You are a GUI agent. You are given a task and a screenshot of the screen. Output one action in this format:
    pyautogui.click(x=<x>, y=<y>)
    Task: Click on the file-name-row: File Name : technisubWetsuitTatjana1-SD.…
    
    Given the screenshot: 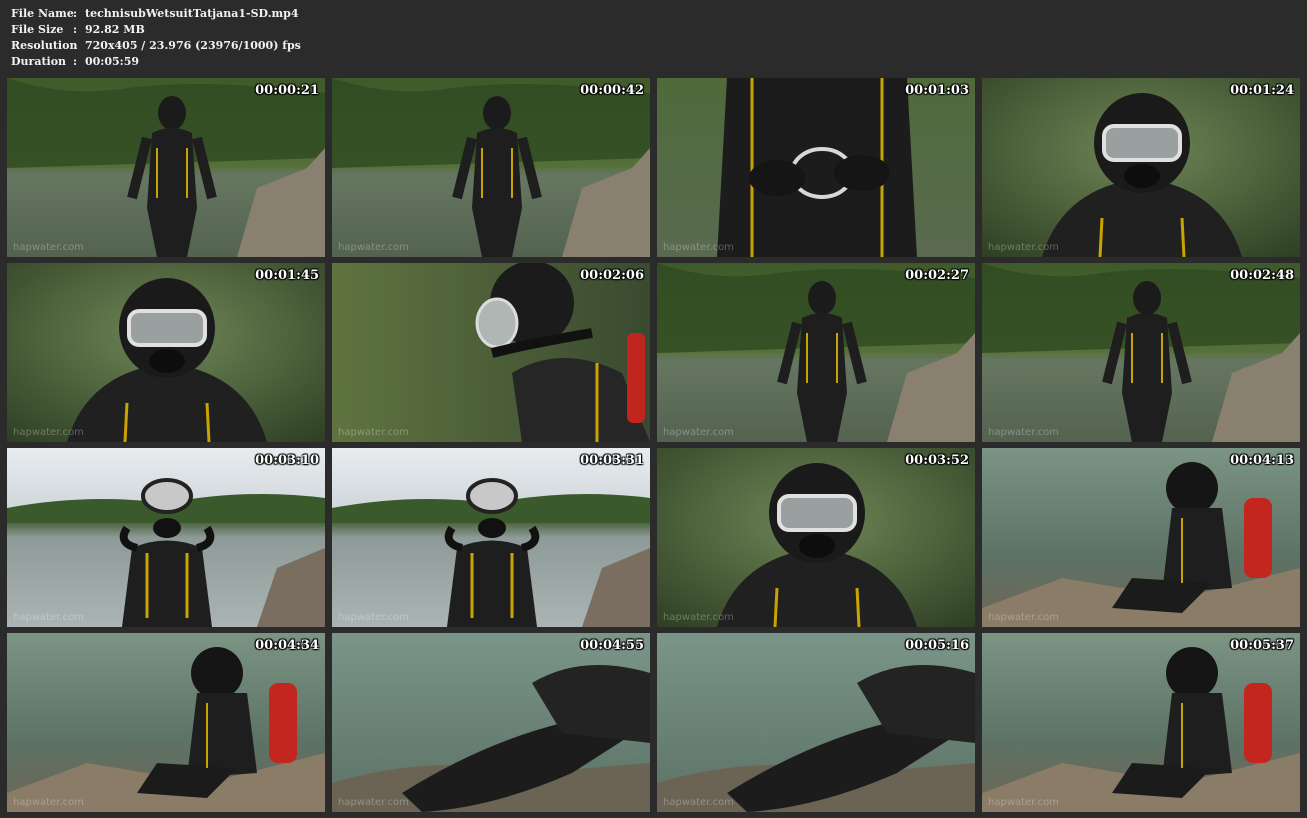 What is the action you would take?
    pyautogui.click(x=156, y=14)
    